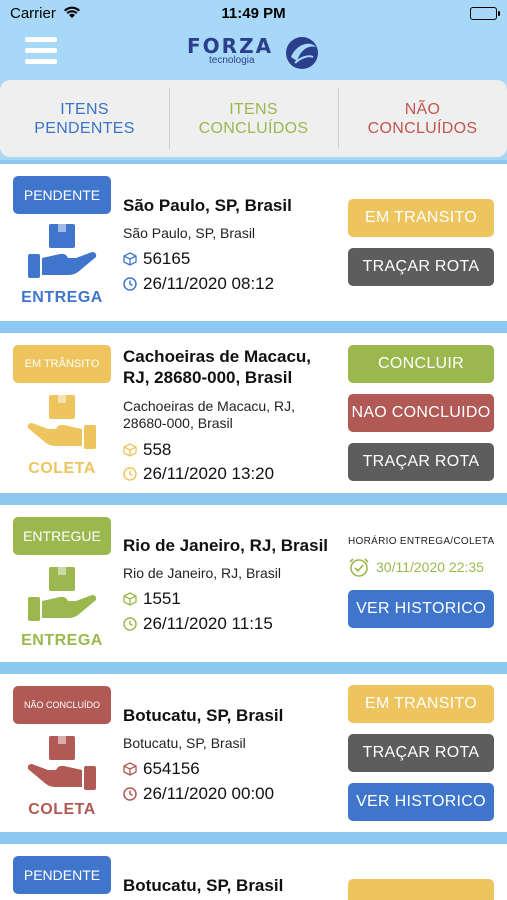 The height and width of the screenshot is (900, 507). I want to click on package-id-row: 56165, so click(156, 259).